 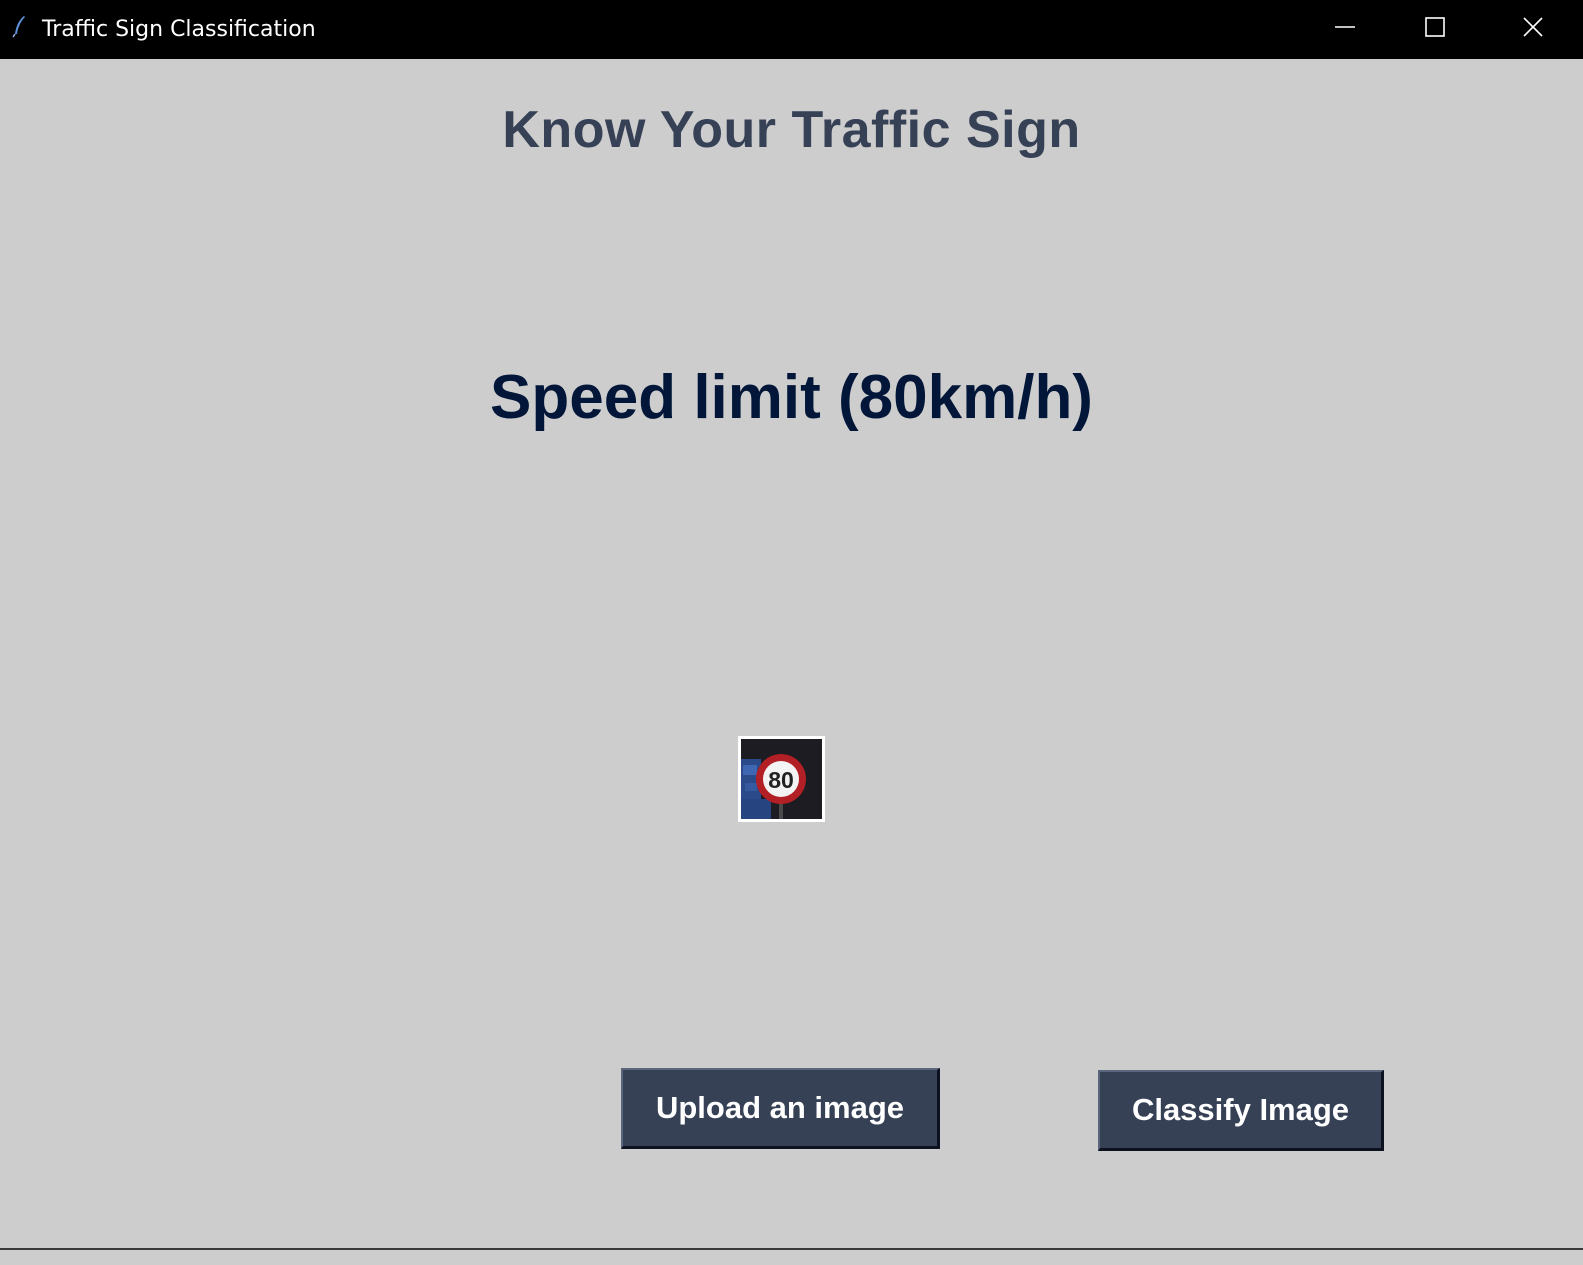 I want to click on window-bottom-border, so click(x=791, y=1249).